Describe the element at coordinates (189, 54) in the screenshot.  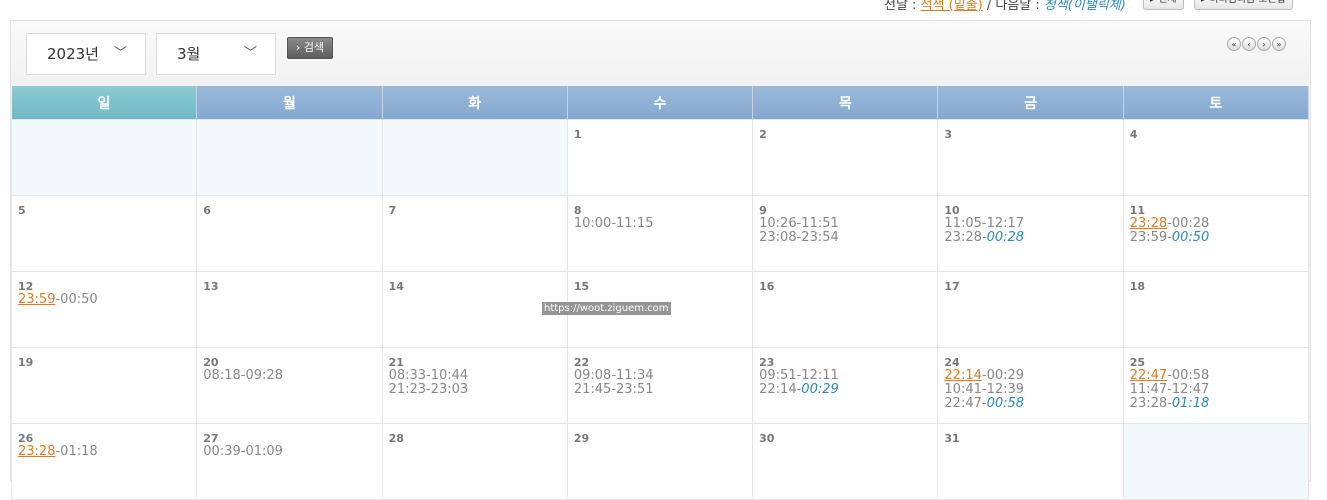
I see `month-value: 3월` at that location.